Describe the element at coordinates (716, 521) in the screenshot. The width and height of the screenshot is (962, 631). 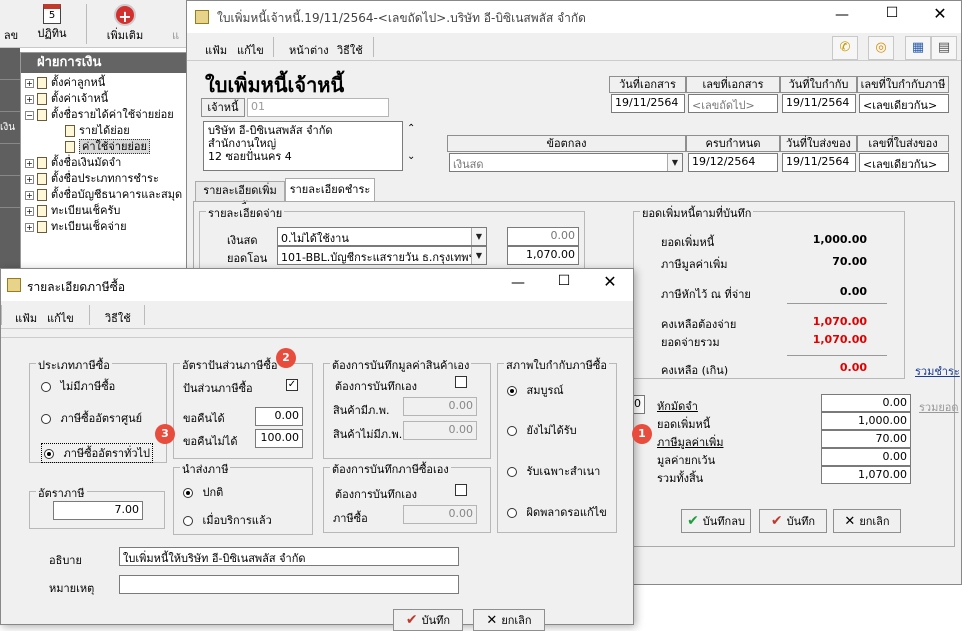
I see `save-new-button: ✔ บันทึกลบ` at that location.